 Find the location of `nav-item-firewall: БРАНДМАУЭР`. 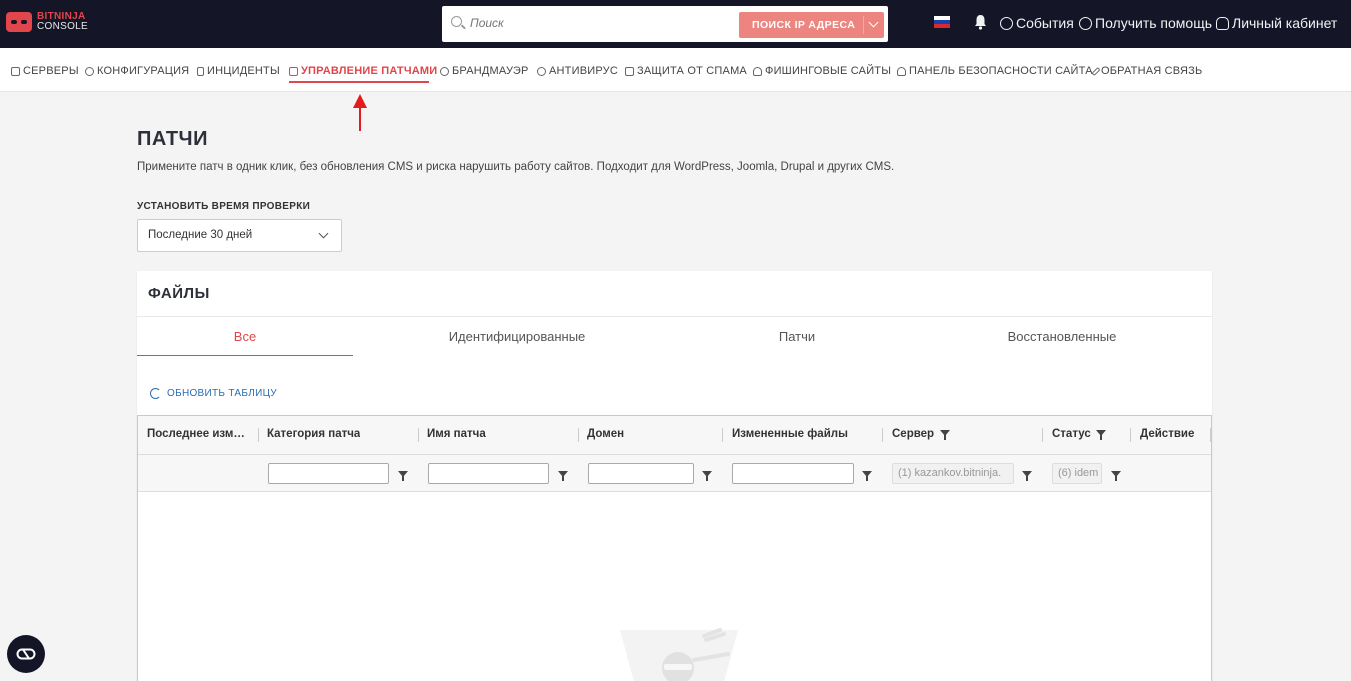

nav-item-firewall: БРАНДМАУЭР is located at coordinates (484, 71).